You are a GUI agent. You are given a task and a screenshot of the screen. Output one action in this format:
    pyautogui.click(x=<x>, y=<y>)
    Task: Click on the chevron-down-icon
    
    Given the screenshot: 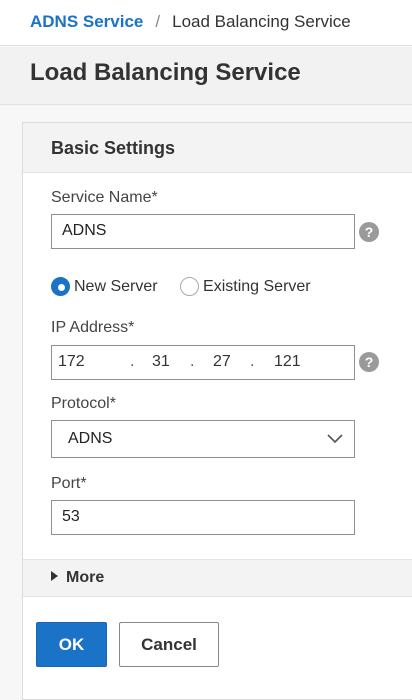 What is the action you would take?
    pyautogui.click(x=335, y=439)
    